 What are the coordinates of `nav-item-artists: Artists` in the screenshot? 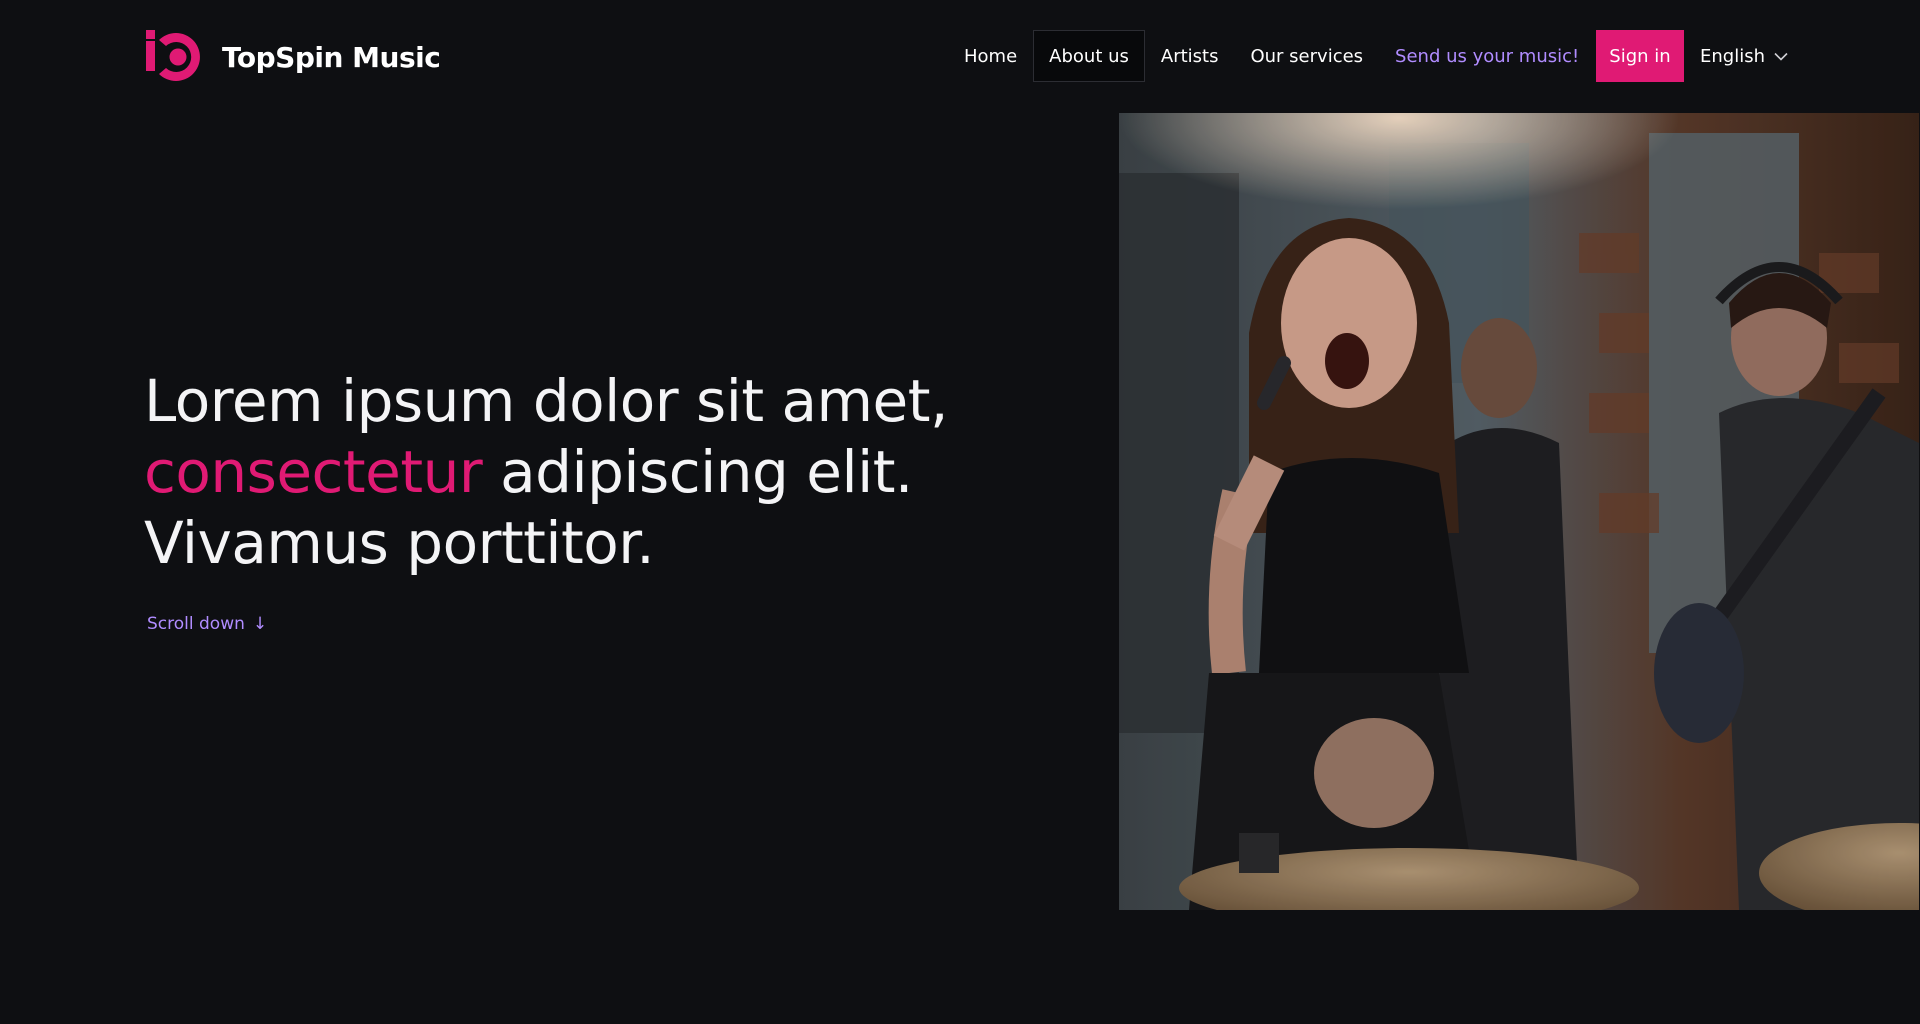 It's located at (1190, 56).